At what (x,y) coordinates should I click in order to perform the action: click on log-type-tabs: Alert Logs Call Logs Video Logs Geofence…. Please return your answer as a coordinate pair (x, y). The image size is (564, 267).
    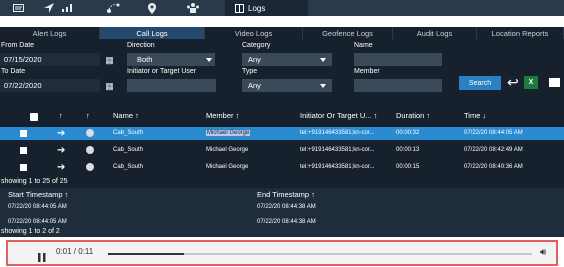
    Looking at the image, I should click on (282, 33).